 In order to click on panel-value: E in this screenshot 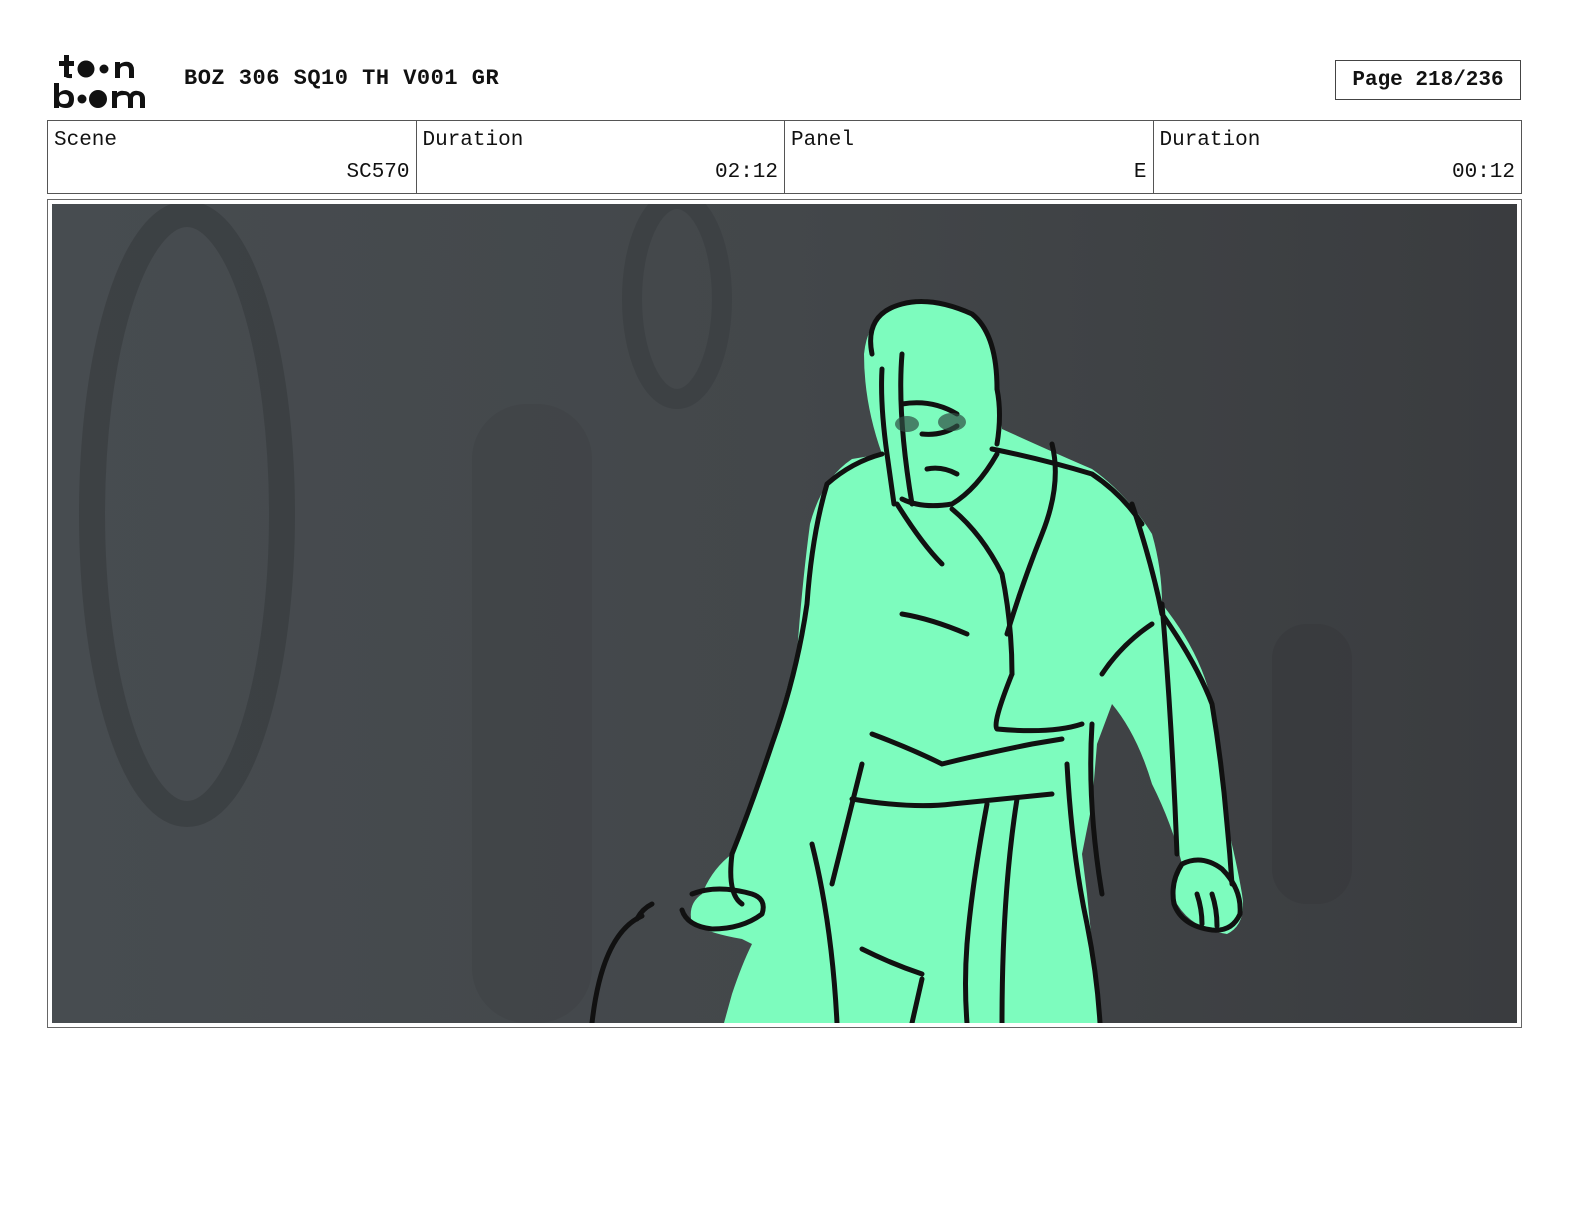, I will do `click(1140, 172)`.